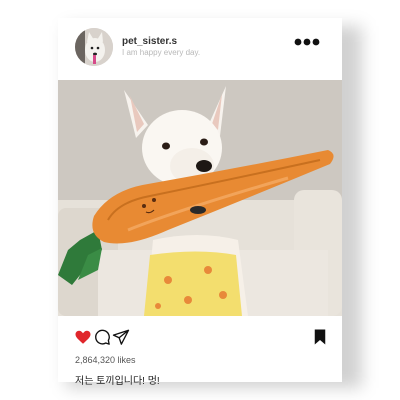 This screenshot has height=400, width=400. I want to click on bookmark-icon, so click(321, 337).